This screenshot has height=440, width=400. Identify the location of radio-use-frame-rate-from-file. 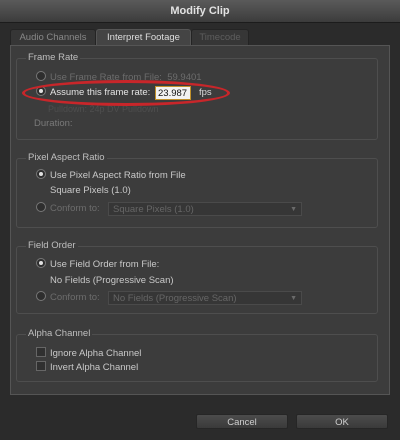
(41, 76).